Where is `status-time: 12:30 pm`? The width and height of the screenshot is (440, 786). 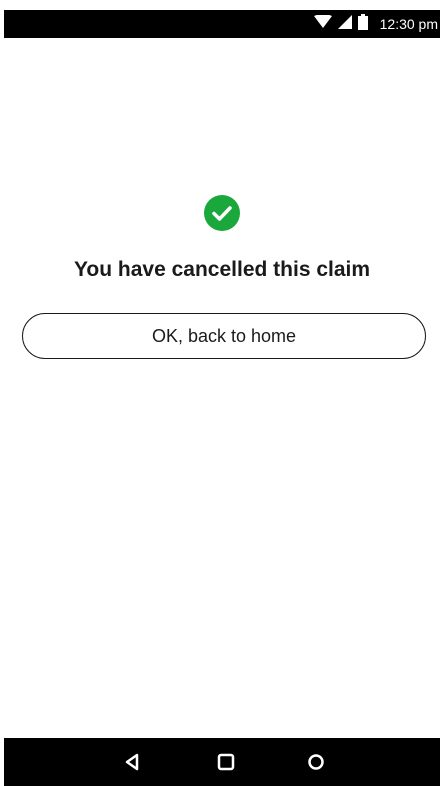
status-time: 12:30 pm is located at coordinates (408, 24).